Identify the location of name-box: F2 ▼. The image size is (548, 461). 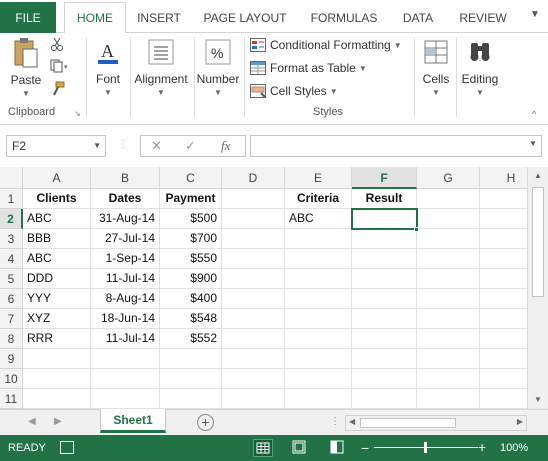
(56, 146).